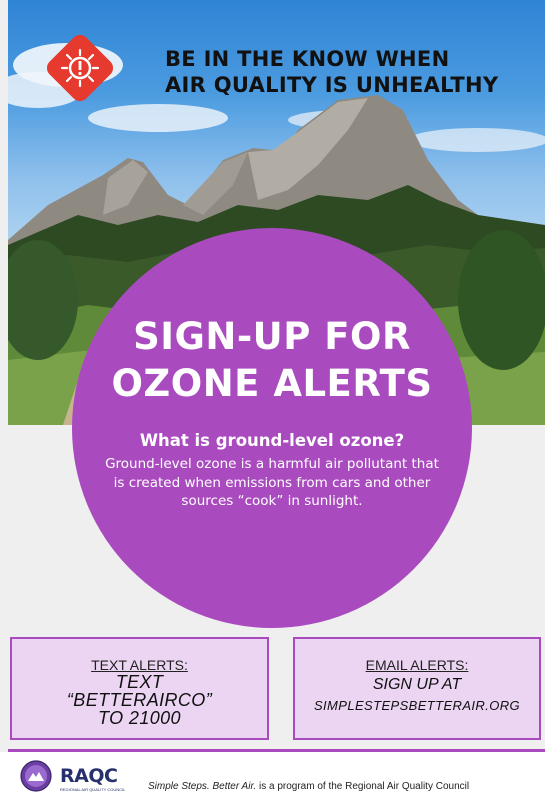 Image resolution: width=545 pixels, height=798 pixels. Describe the element at coordinates (417, 665) in the screenshot. I see `email-alerts-label: EMAIL ALERTS:` at that location.